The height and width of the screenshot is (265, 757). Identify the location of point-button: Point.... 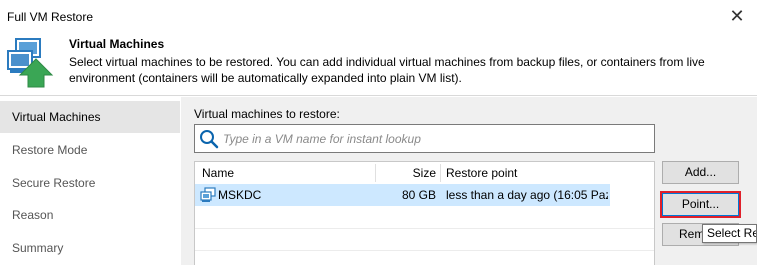
(700, 204).